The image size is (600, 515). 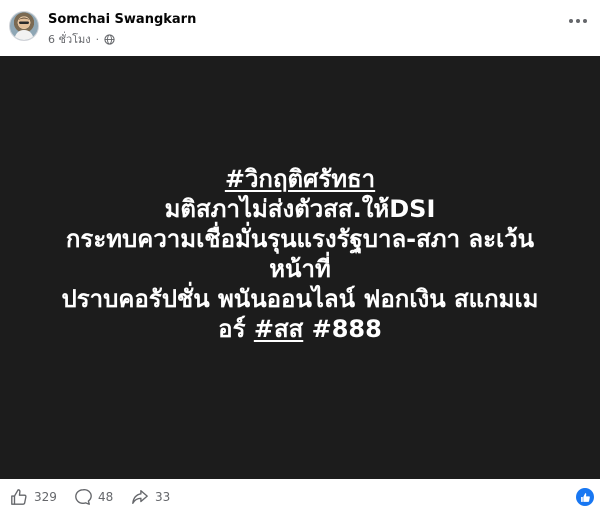 I want to click on hashtag-text: #888, so click(x=342, y=329).